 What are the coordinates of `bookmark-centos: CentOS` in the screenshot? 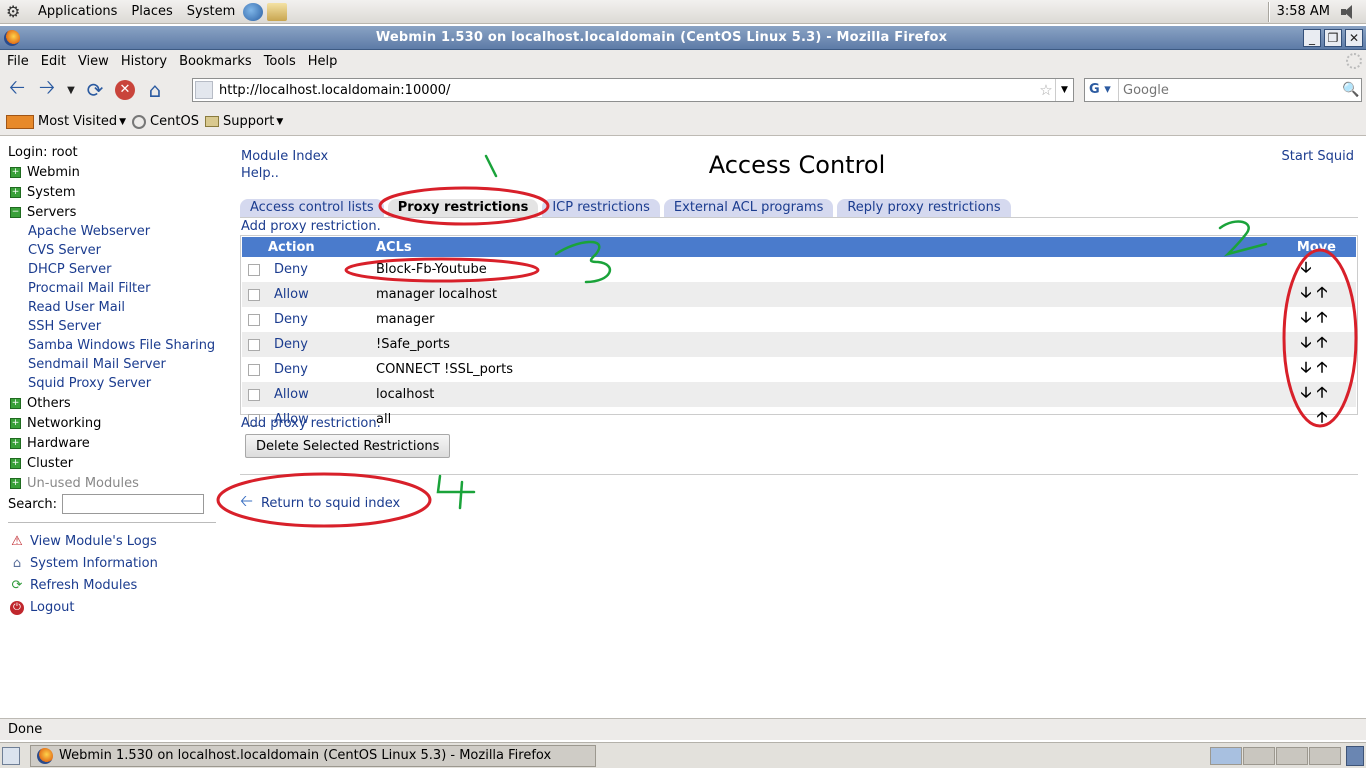 It's located at (165, 121).